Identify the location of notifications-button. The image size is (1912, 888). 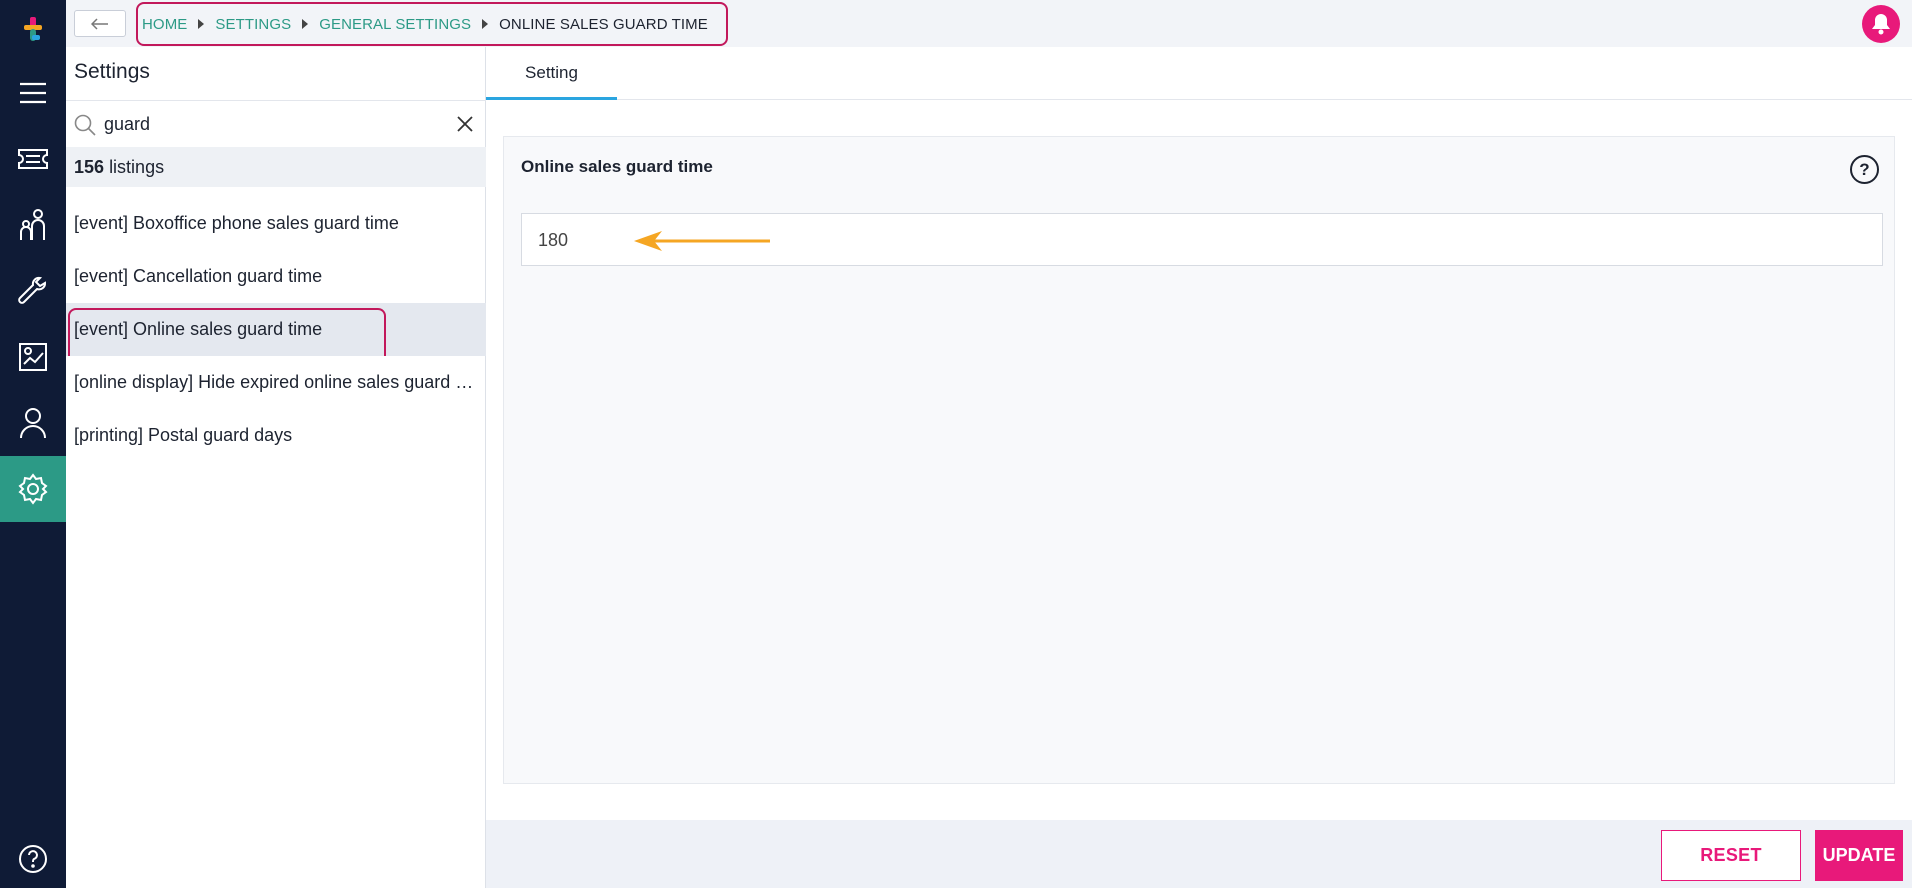
(1881, 24).